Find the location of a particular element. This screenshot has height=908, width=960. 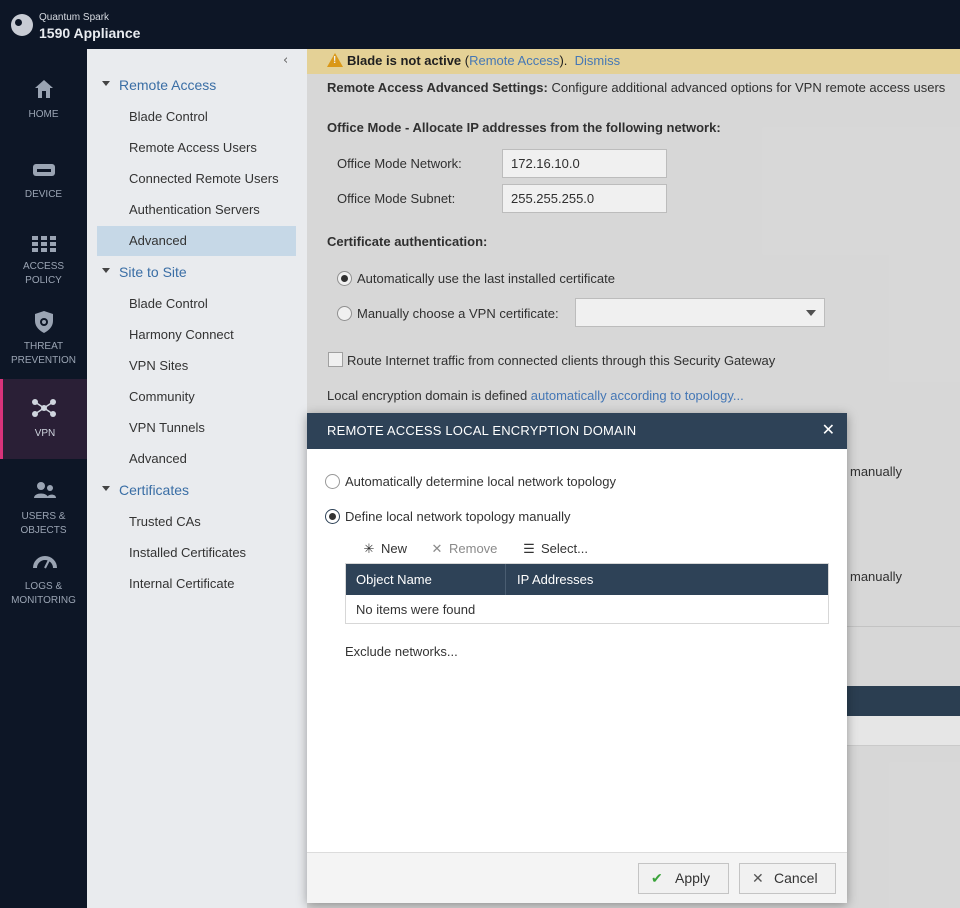

manual-topology-label: Define local network topology manually is located at coordinates (458, 516).